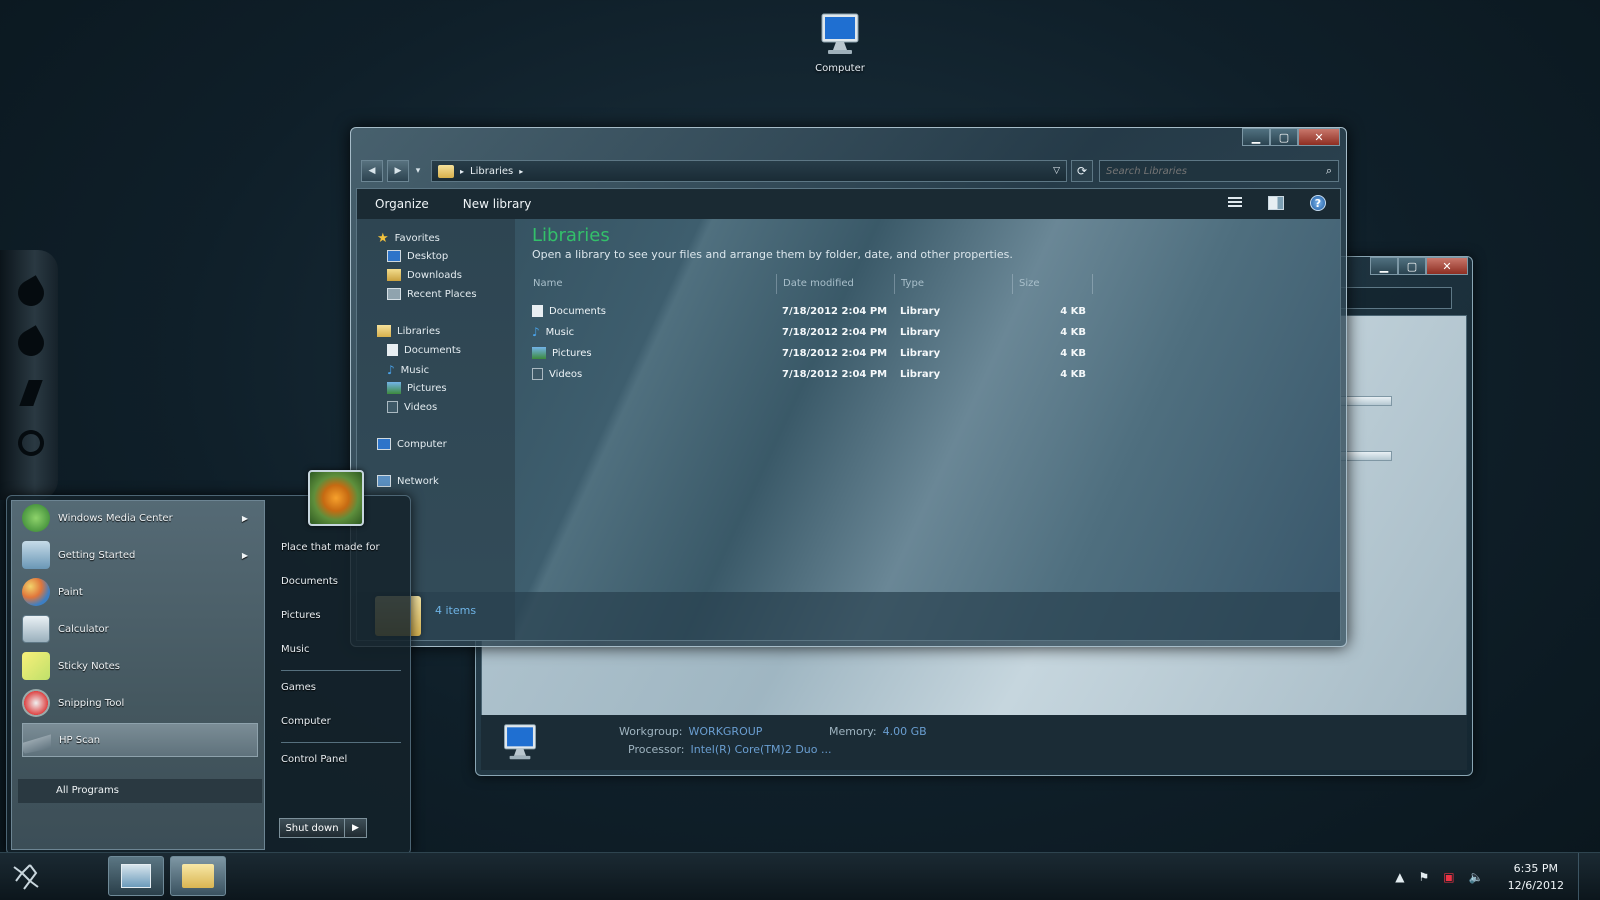 The image size is (1600, 900). I want to click on network-icon, so click(384, 481).